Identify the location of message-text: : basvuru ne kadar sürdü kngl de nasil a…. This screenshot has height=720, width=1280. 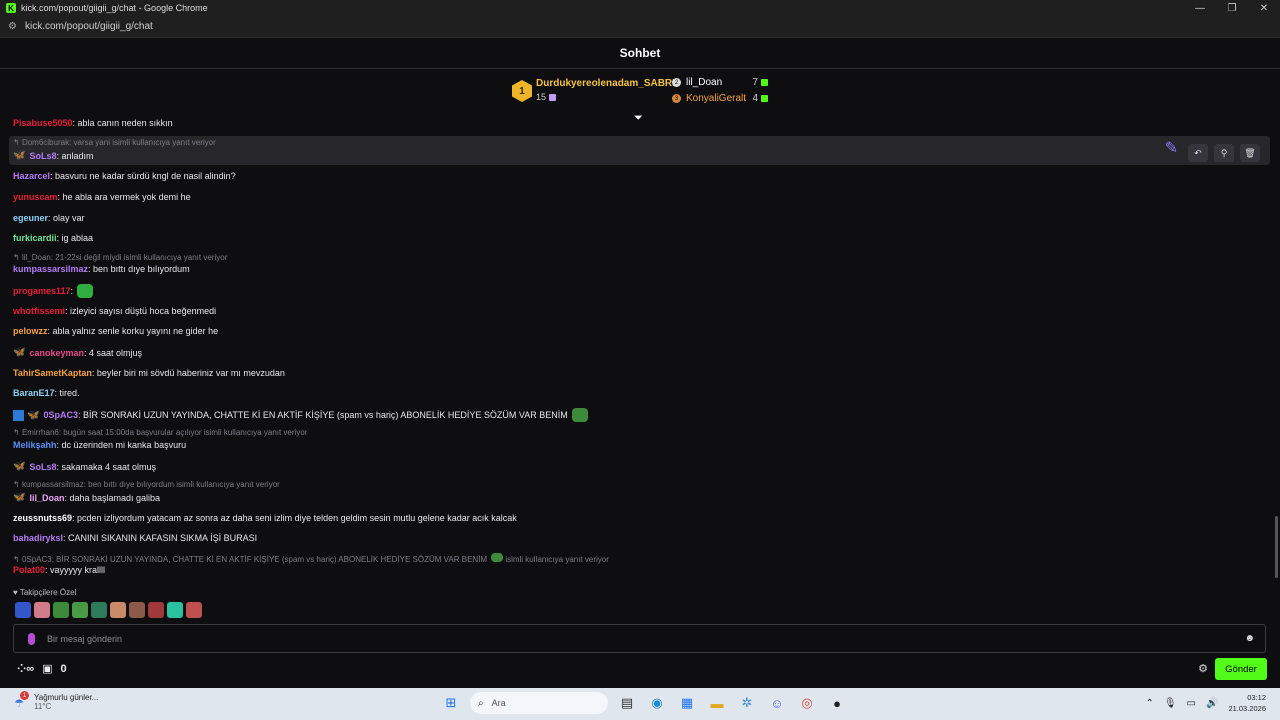
(143, 176).